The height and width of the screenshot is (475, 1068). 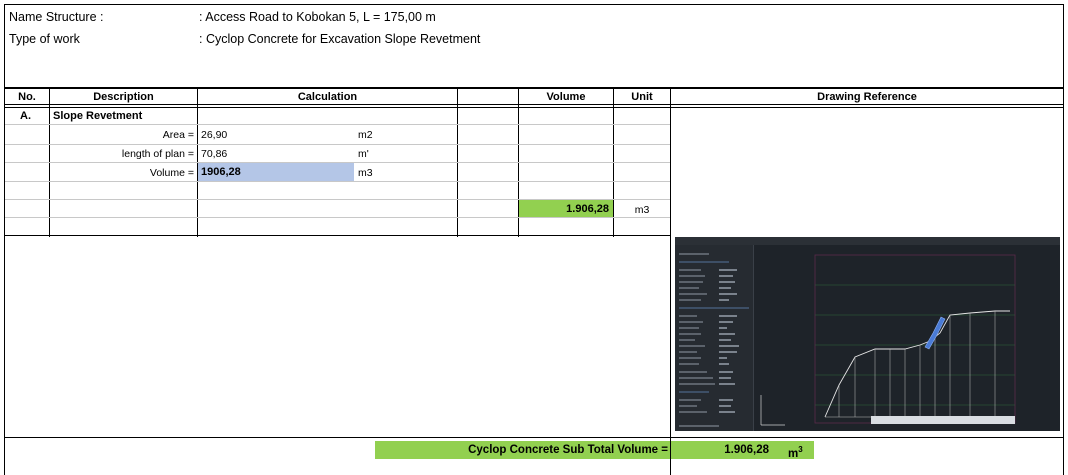 I want to click on area-unit: m2, so click(x=365, y=135).